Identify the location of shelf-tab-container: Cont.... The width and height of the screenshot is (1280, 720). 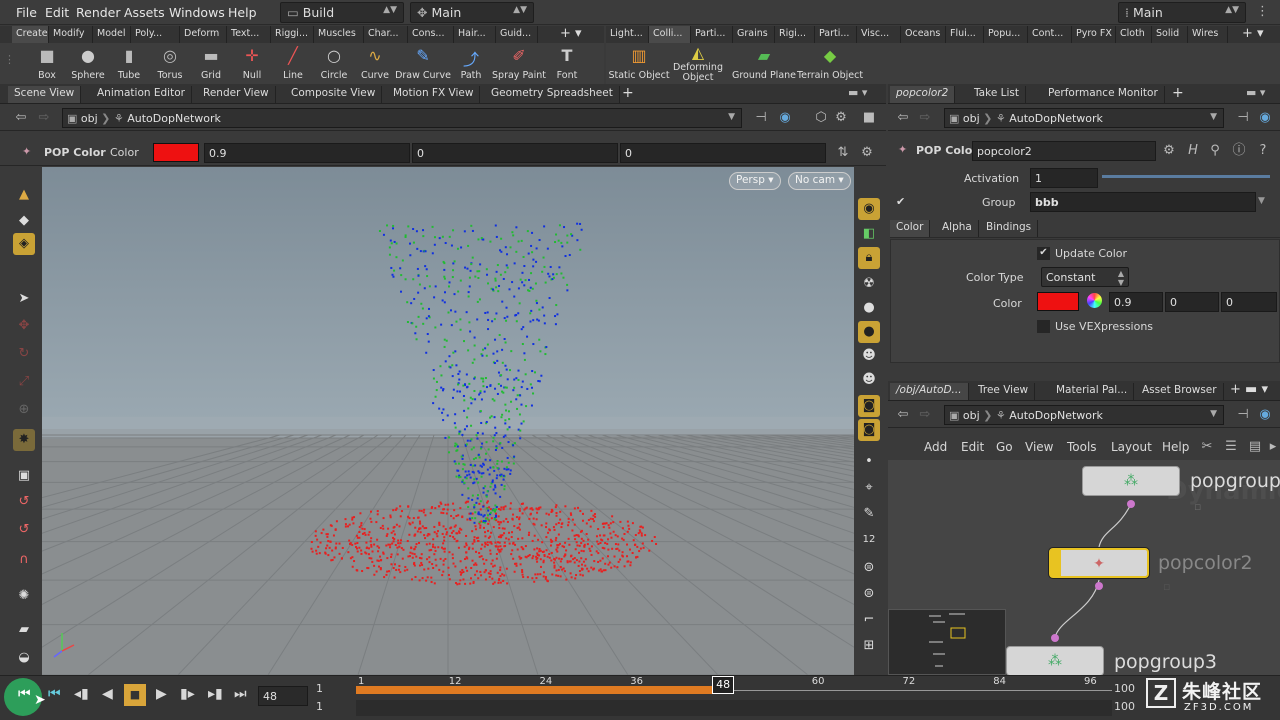
(1050, 34).